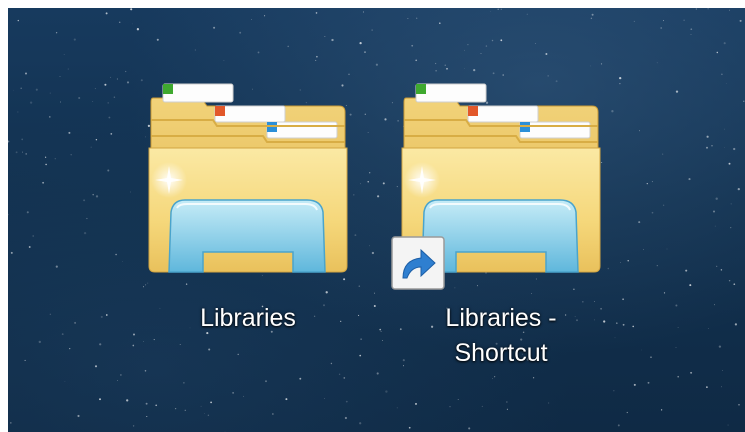 The height and width of the screenshot is (432, 745). What do you see at coordinates (248, 318) in the screenshot?
I see `icon-label-libraries: Libraries` at bounding box center [248, 318].